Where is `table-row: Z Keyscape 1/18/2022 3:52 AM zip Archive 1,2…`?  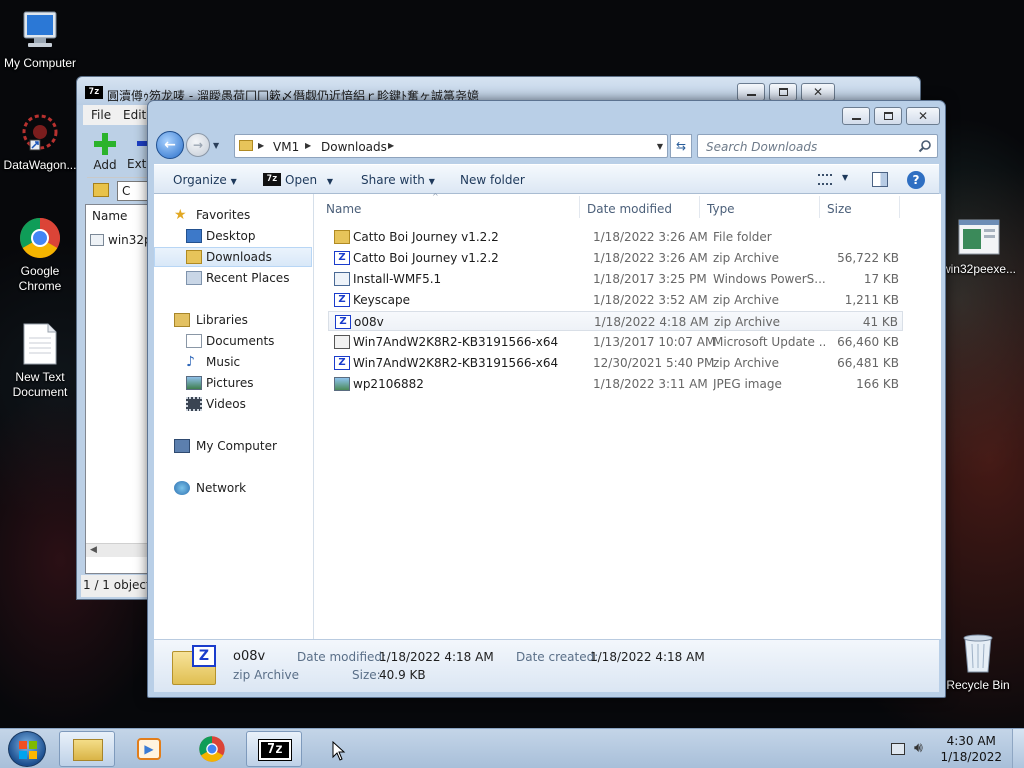 table-row: Z Keyscape 1/18/2022 3:52 AM zip Archive 1,2… is located at coordinates (615, 300).